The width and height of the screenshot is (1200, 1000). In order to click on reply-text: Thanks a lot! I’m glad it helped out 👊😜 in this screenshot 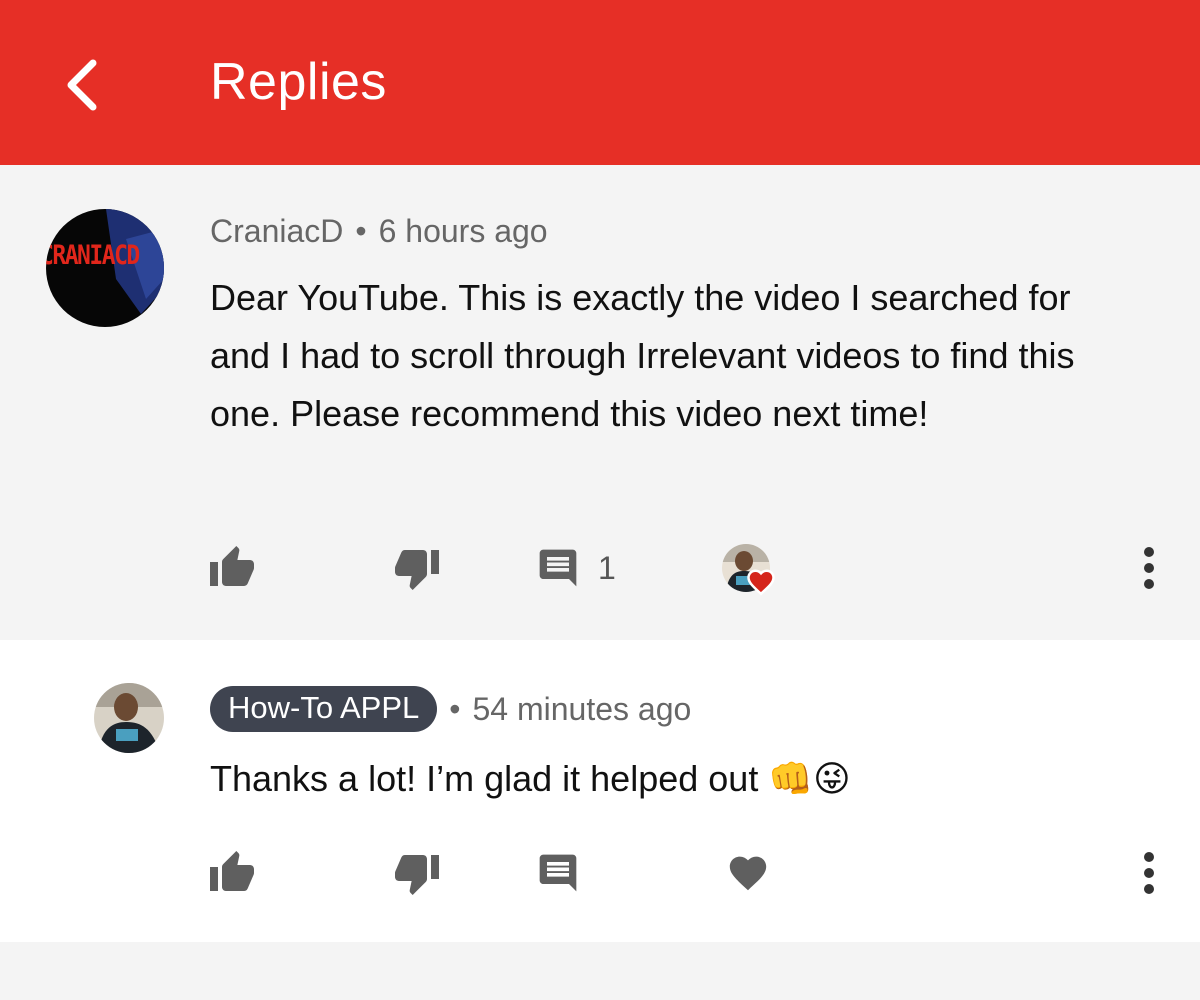, I will do `click(675, 779)`.